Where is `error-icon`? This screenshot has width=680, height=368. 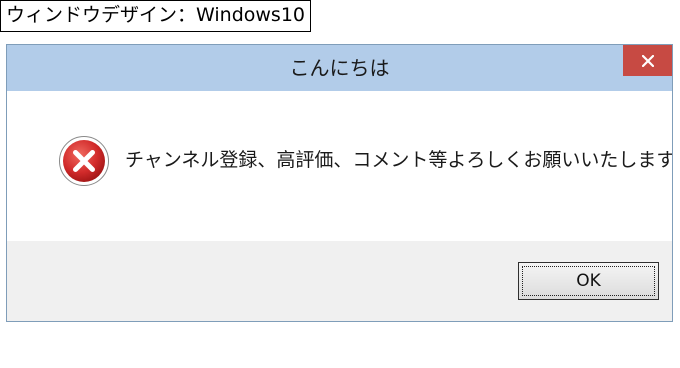
error-icon is located at coordinates (84, 161).